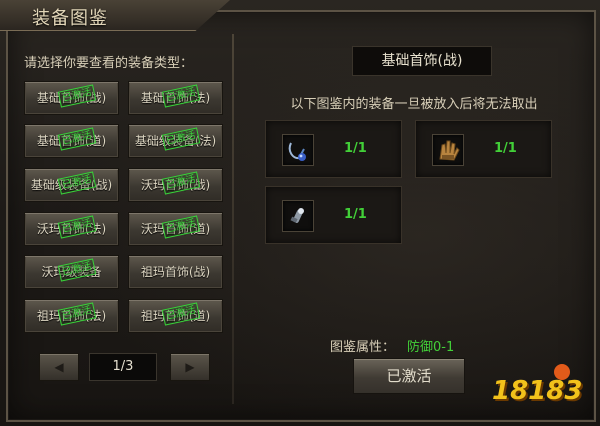 Image resolution: width=600 pixels, height=426 pixels. Describe the element at coordinates (363, 347) in the screenshot. I see `attribute-label: 图鉴属性：` at that location.